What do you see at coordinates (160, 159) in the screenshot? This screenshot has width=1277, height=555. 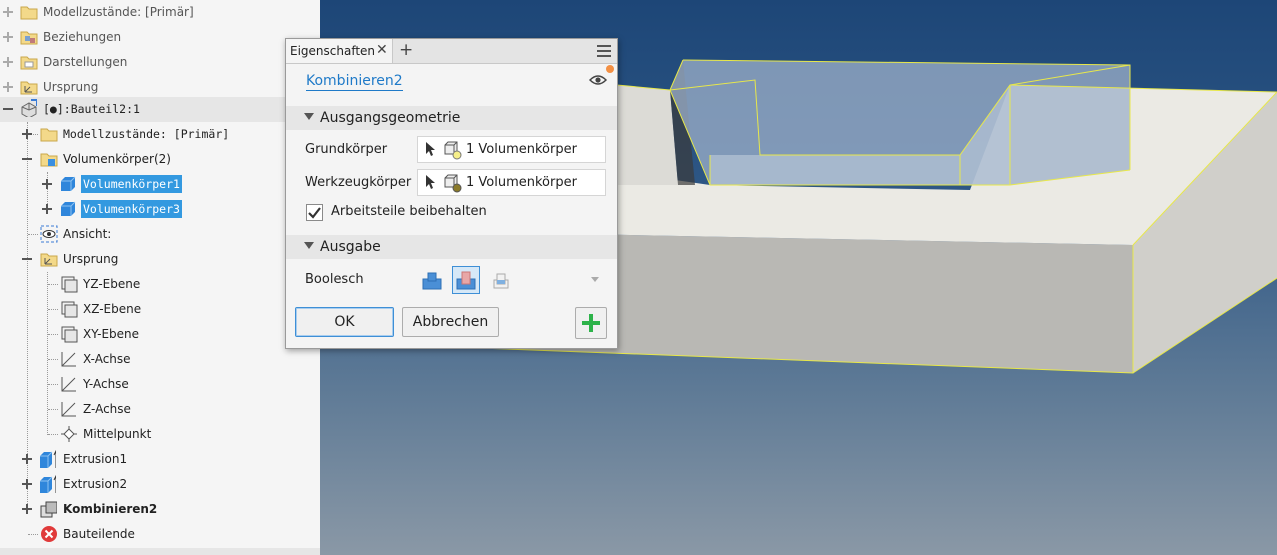 I see `tree-row-solid-bodies: Volumenkörper(2)` at bounding box center [160, 159].